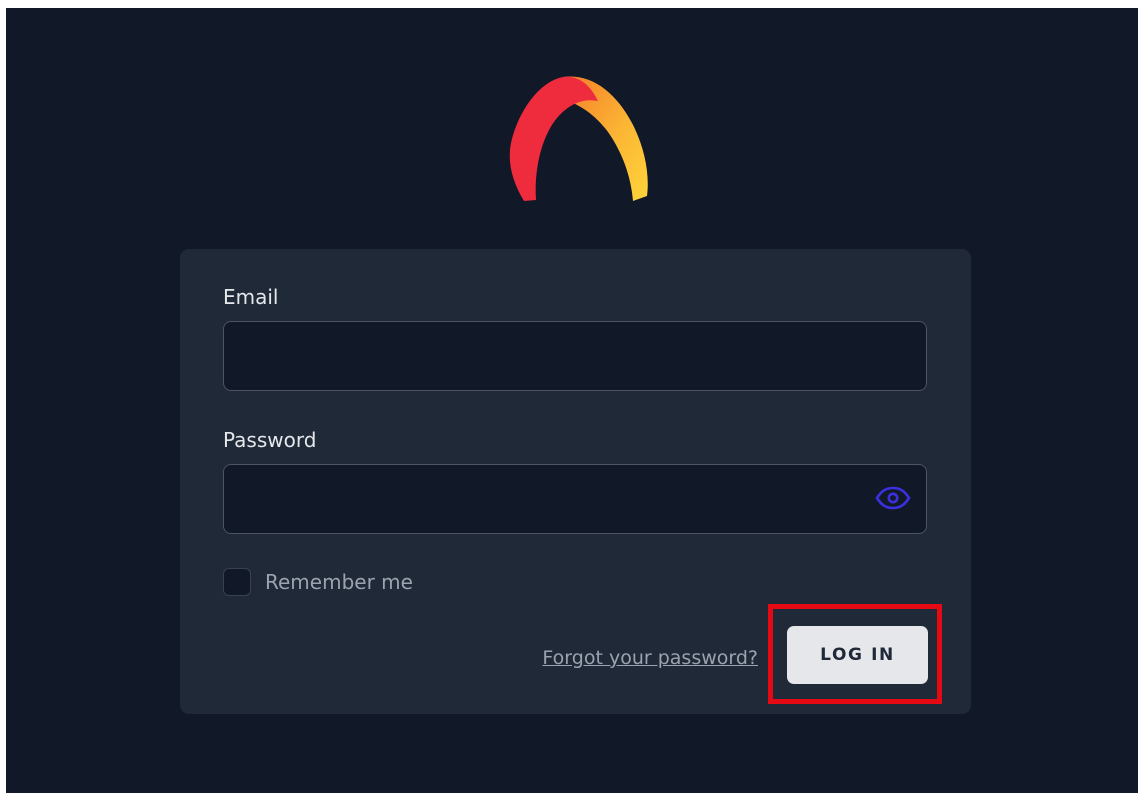  Describe the element at coordinates (575, 356) in the screenshot. I see `email-input` at that location.